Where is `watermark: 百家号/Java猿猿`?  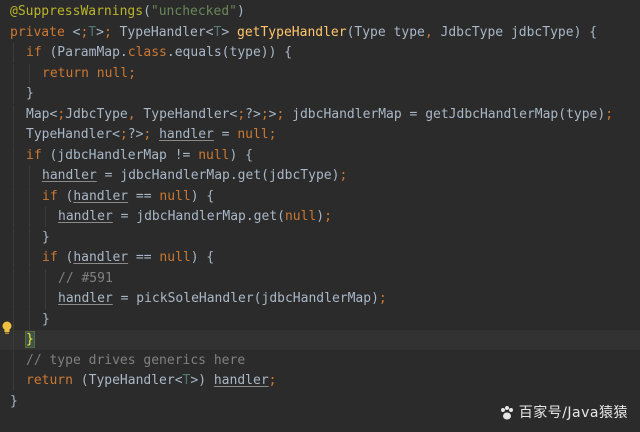
watermark: 百家号/Java猿猿 is located at coordinates (563, 412).